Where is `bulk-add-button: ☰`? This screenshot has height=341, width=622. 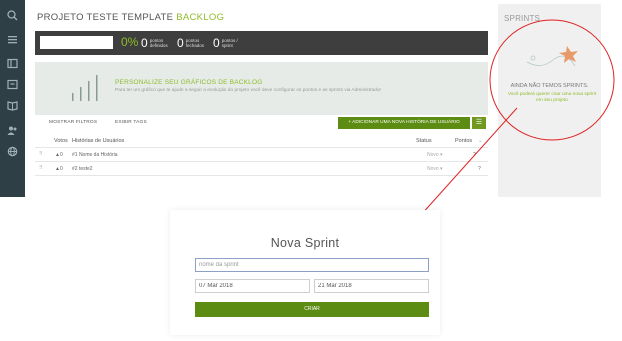 bulk-add-button: ☰ is located at coordinates (479, 123).